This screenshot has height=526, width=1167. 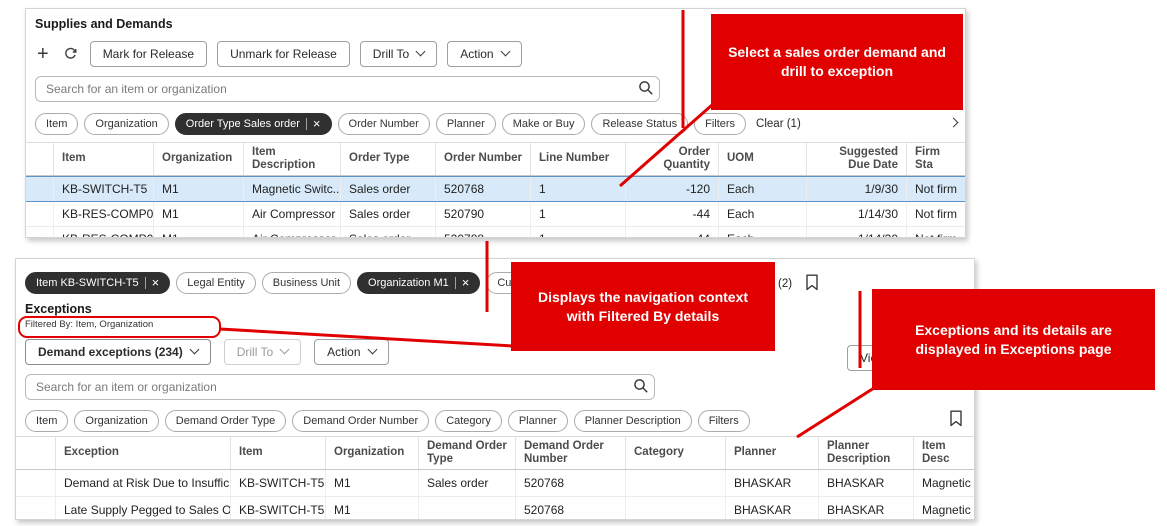 I want to click on filter-chip-release-status: Release Status, so click(x=640, y=123).